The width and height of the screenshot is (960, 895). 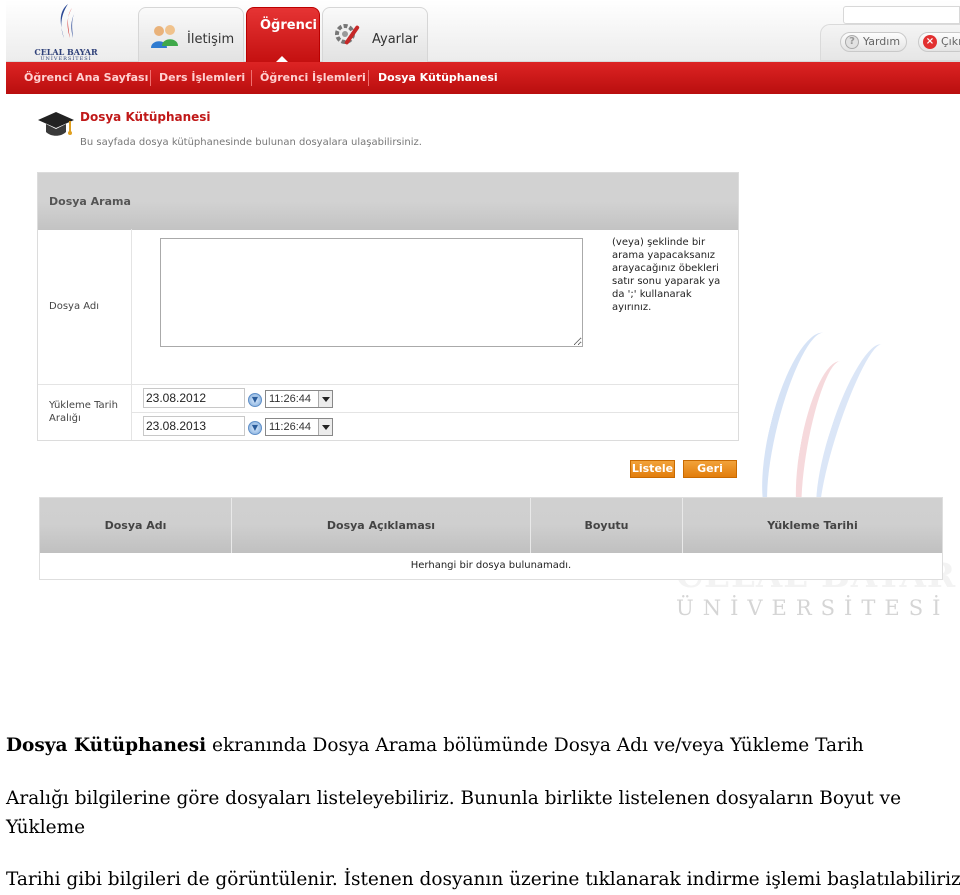 I want to click on start-time-select: 11:26:44, so click(x=299, y=399).